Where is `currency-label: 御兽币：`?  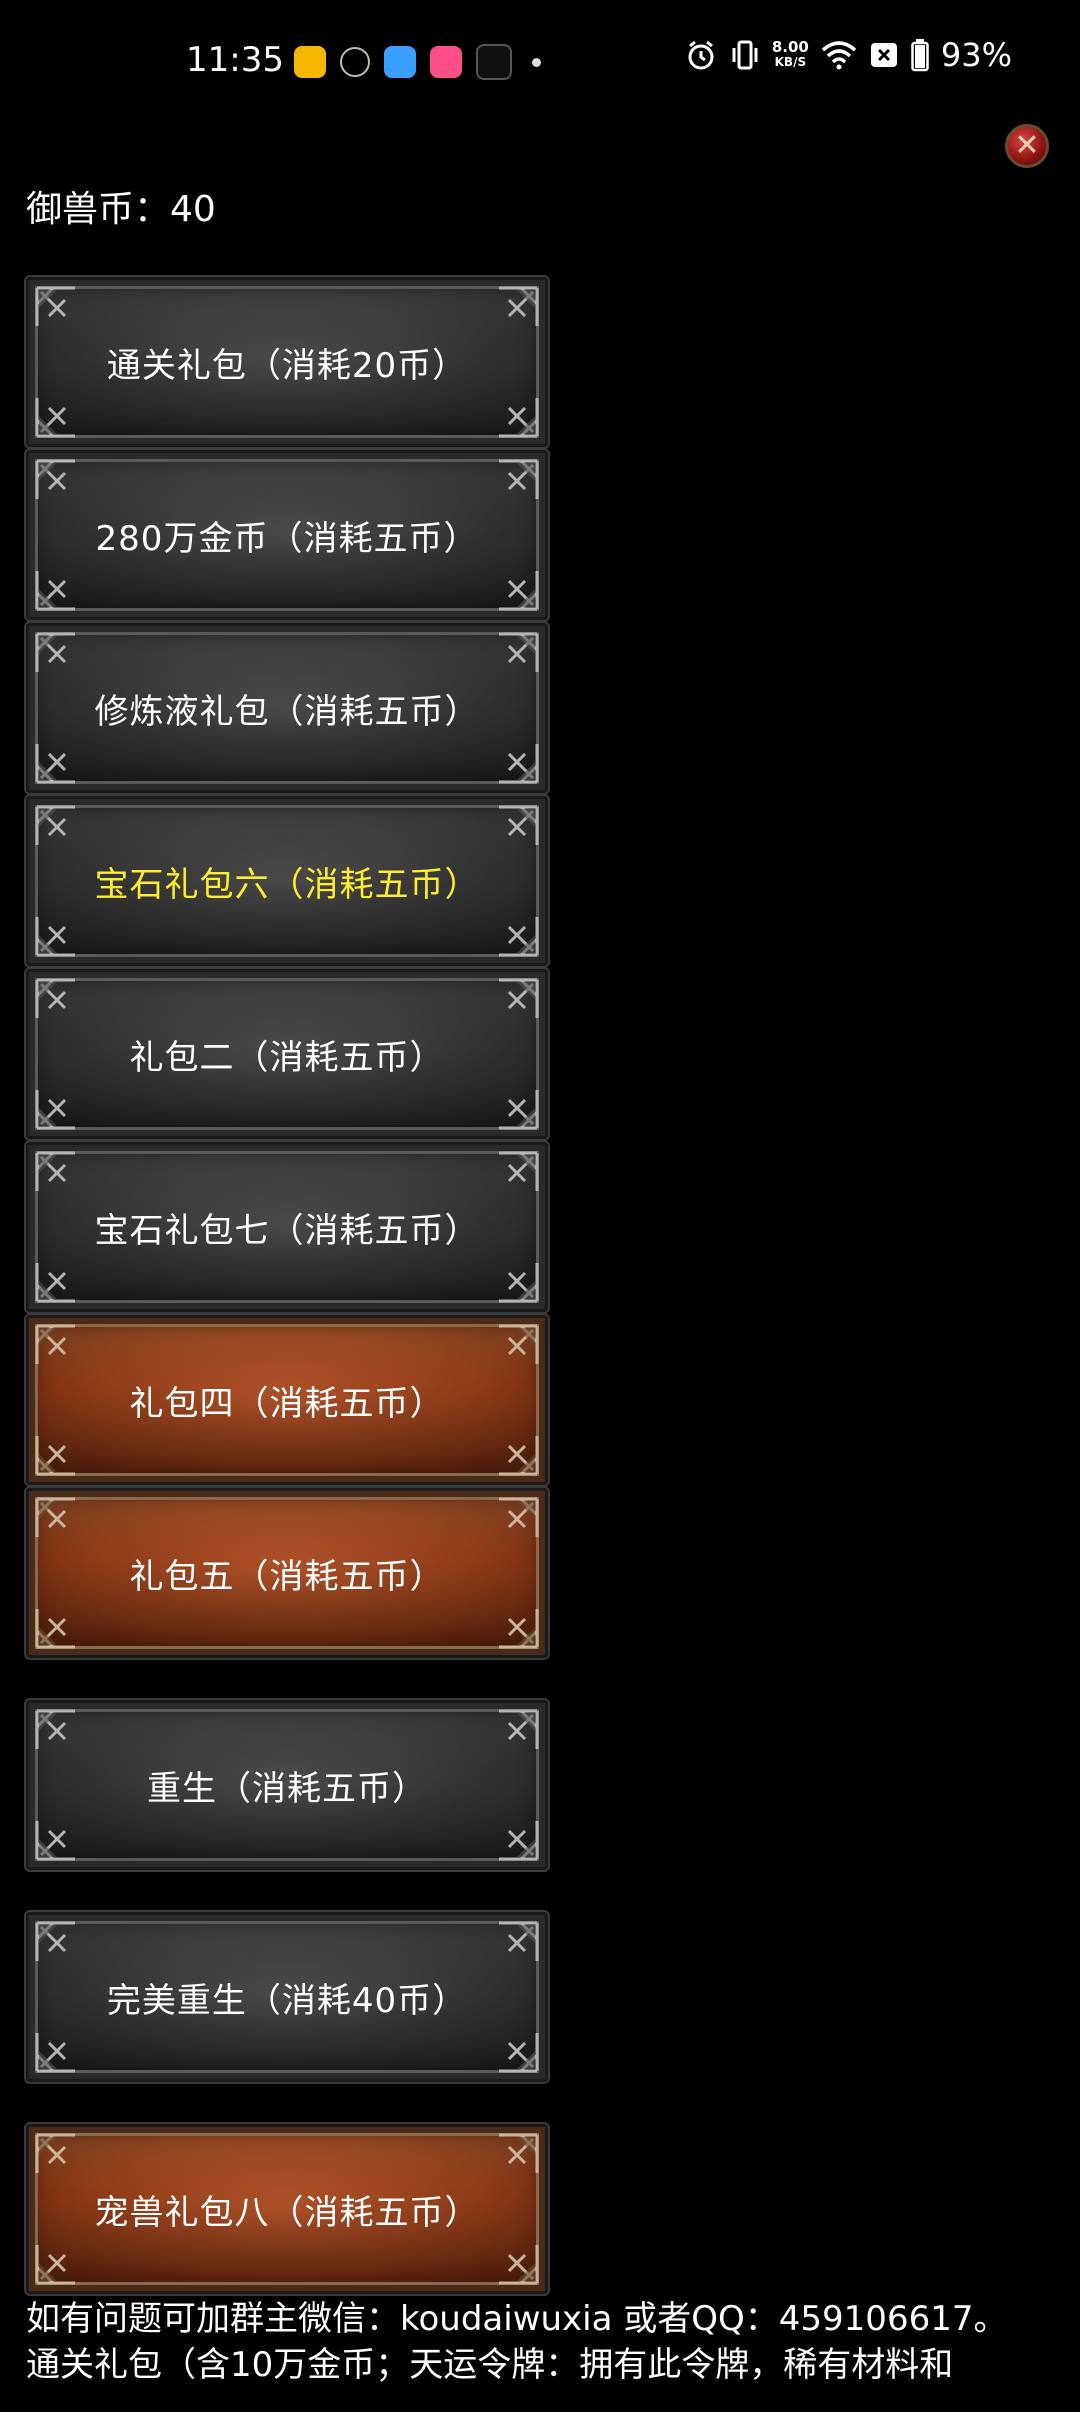 currency-label: 御兽币： is located at coordinates (98, 209).